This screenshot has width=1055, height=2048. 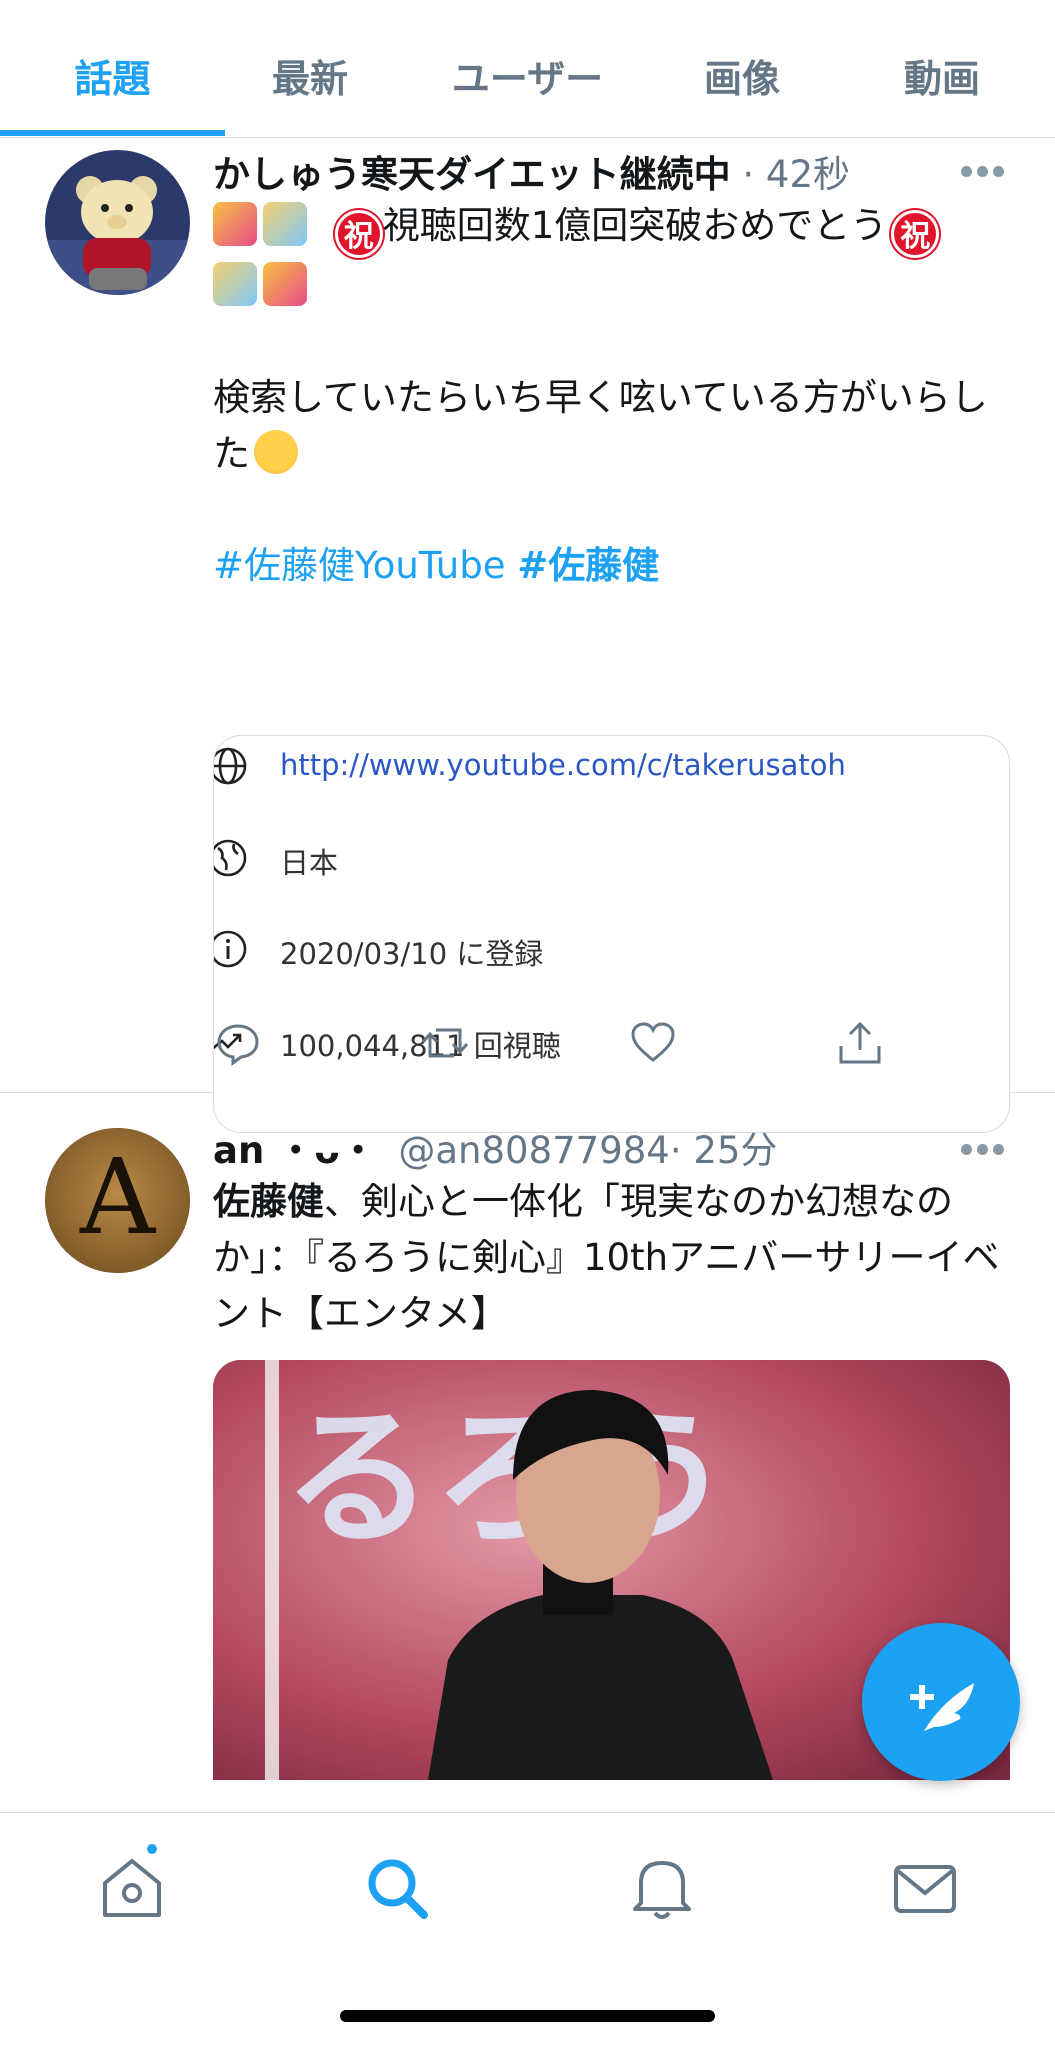 I want to click on active-tab-indicator, so click(x=112, y=133).